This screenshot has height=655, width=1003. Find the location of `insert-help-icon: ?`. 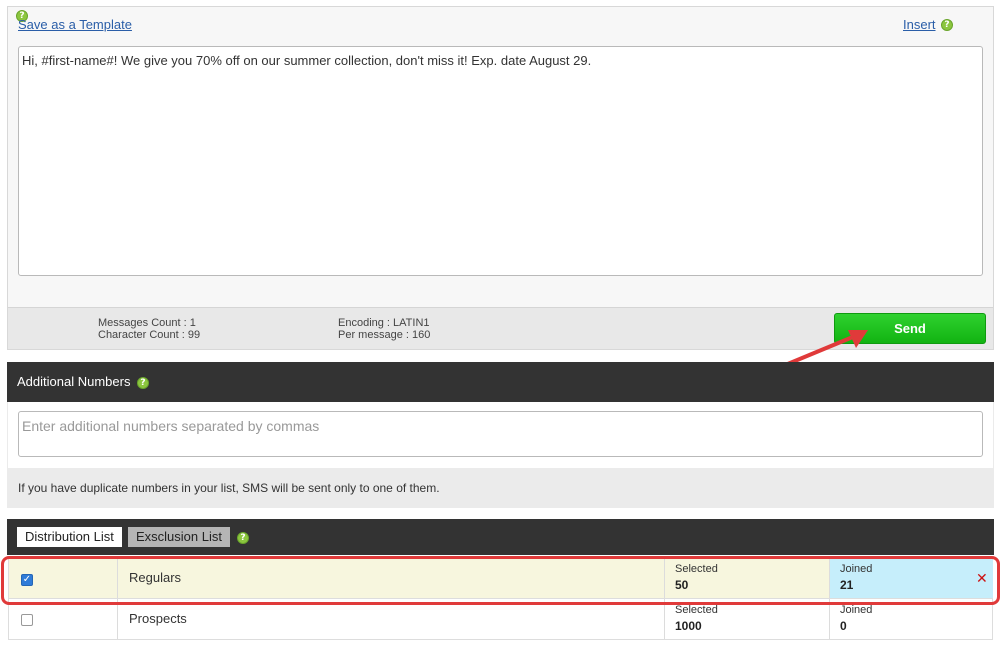

insert-help-icon: ? is located at coordinates (947, 25).